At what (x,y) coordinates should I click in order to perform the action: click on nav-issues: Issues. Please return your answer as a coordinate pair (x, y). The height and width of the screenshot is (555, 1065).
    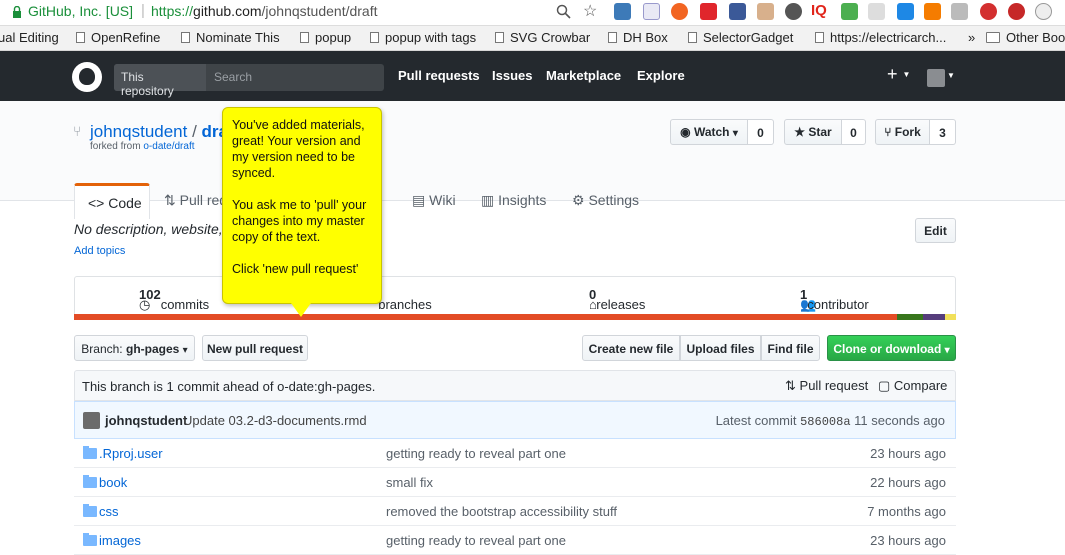
    Looking at the image, I should click on (512, 75).